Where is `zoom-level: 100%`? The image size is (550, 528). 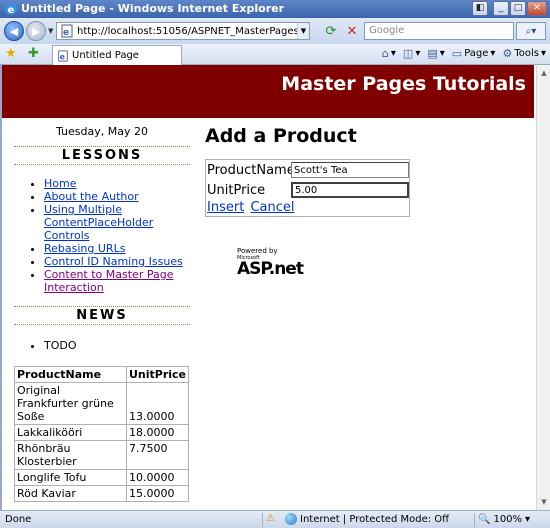 zoom-level: 100% is located at coordinates (508, 519).